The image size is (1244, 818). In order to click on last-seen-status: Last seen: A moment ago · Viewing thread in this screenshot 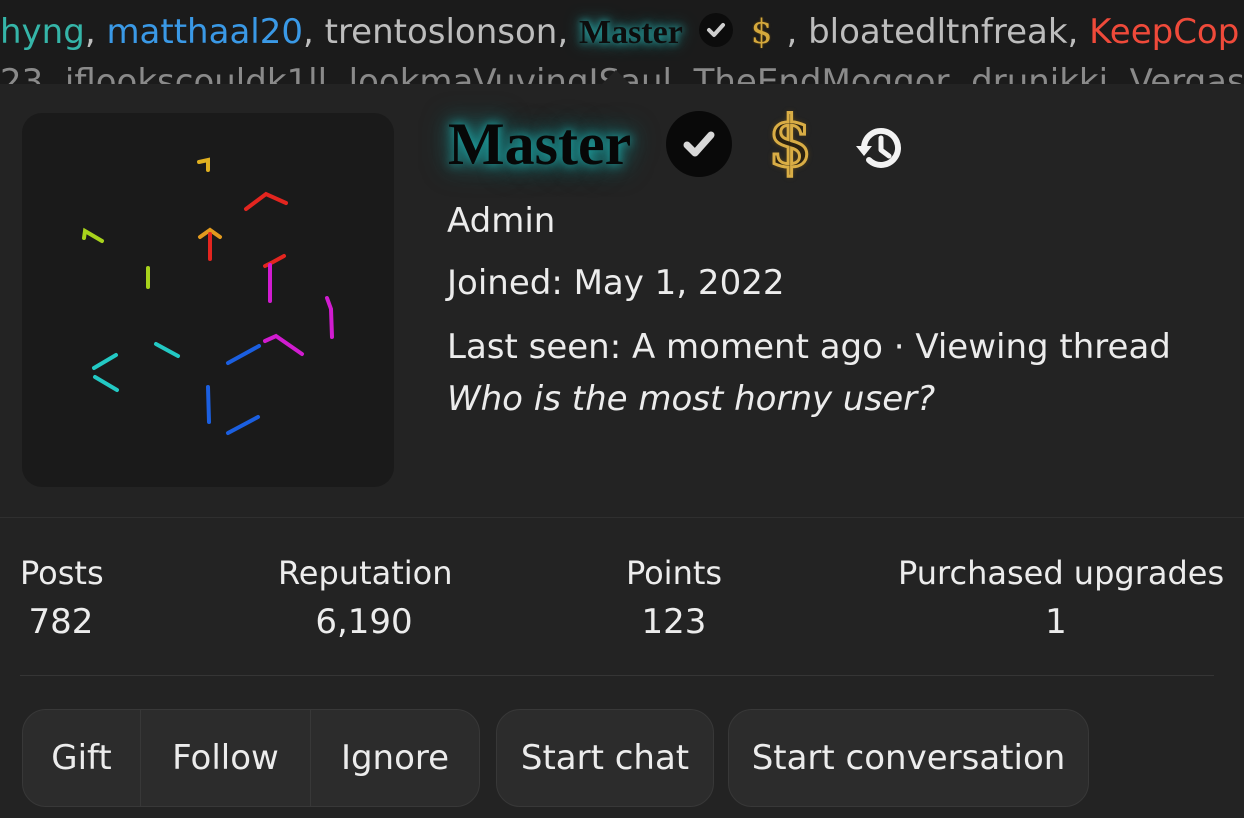, I will do `click(809, 347)`.